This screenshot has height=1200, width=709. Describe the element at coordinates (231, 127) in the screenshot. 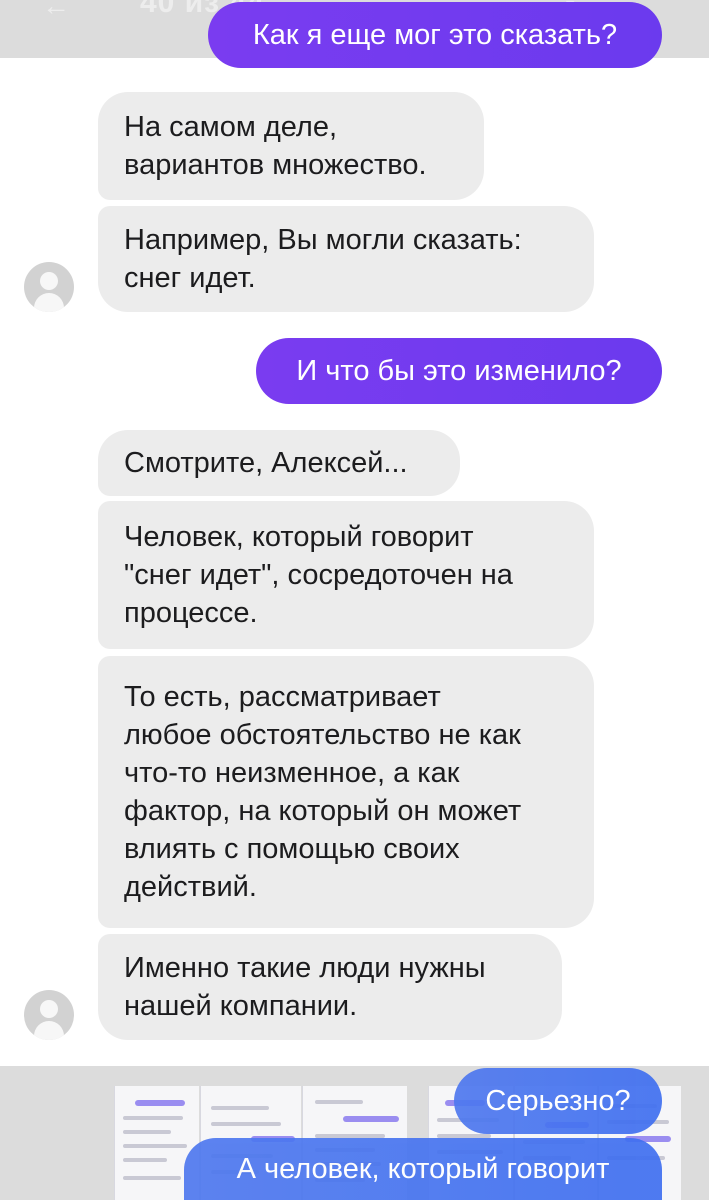

I see `message-line: На самом деле,` at that location.